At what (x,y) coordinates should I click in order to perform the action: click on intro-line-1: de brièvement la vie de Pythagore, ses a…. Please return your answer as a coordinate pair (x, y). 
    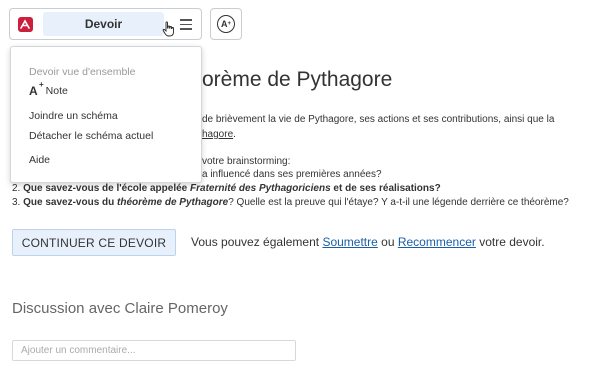
    Looking at the image, I should click on (378, 119).